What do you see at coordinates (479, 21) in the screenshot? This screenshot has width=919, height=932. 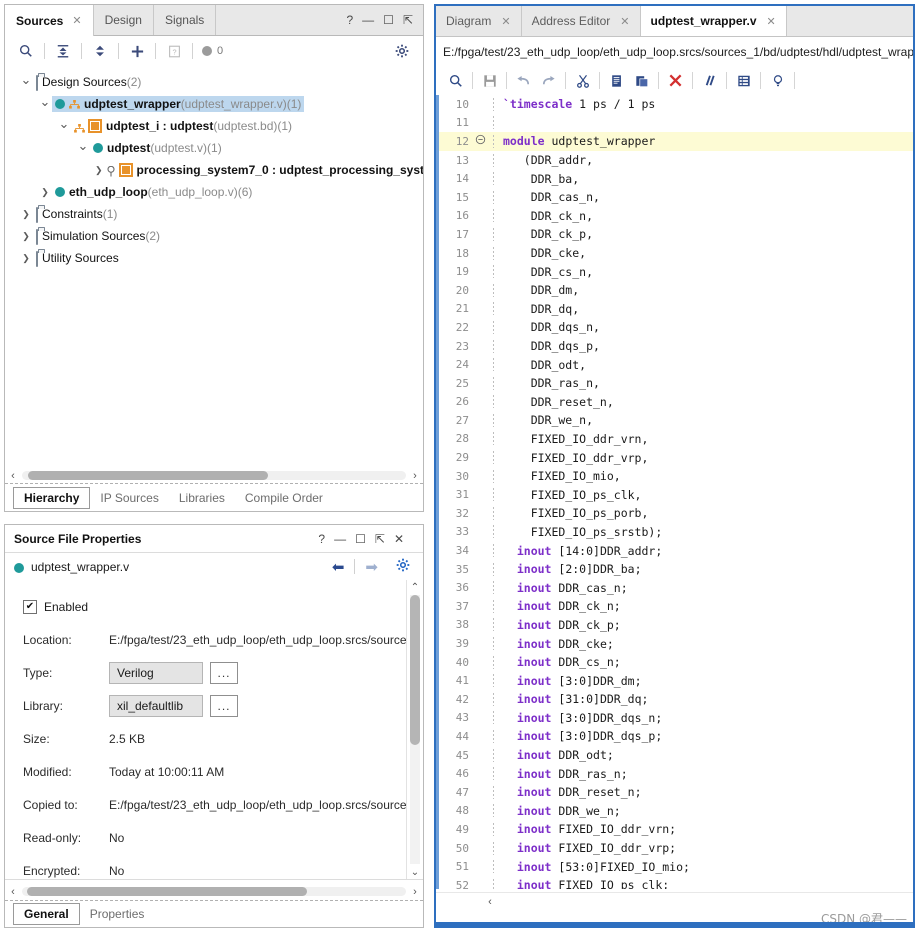 I see `tab-diagram: Diagram ✕` at bounding box center [479, 21].